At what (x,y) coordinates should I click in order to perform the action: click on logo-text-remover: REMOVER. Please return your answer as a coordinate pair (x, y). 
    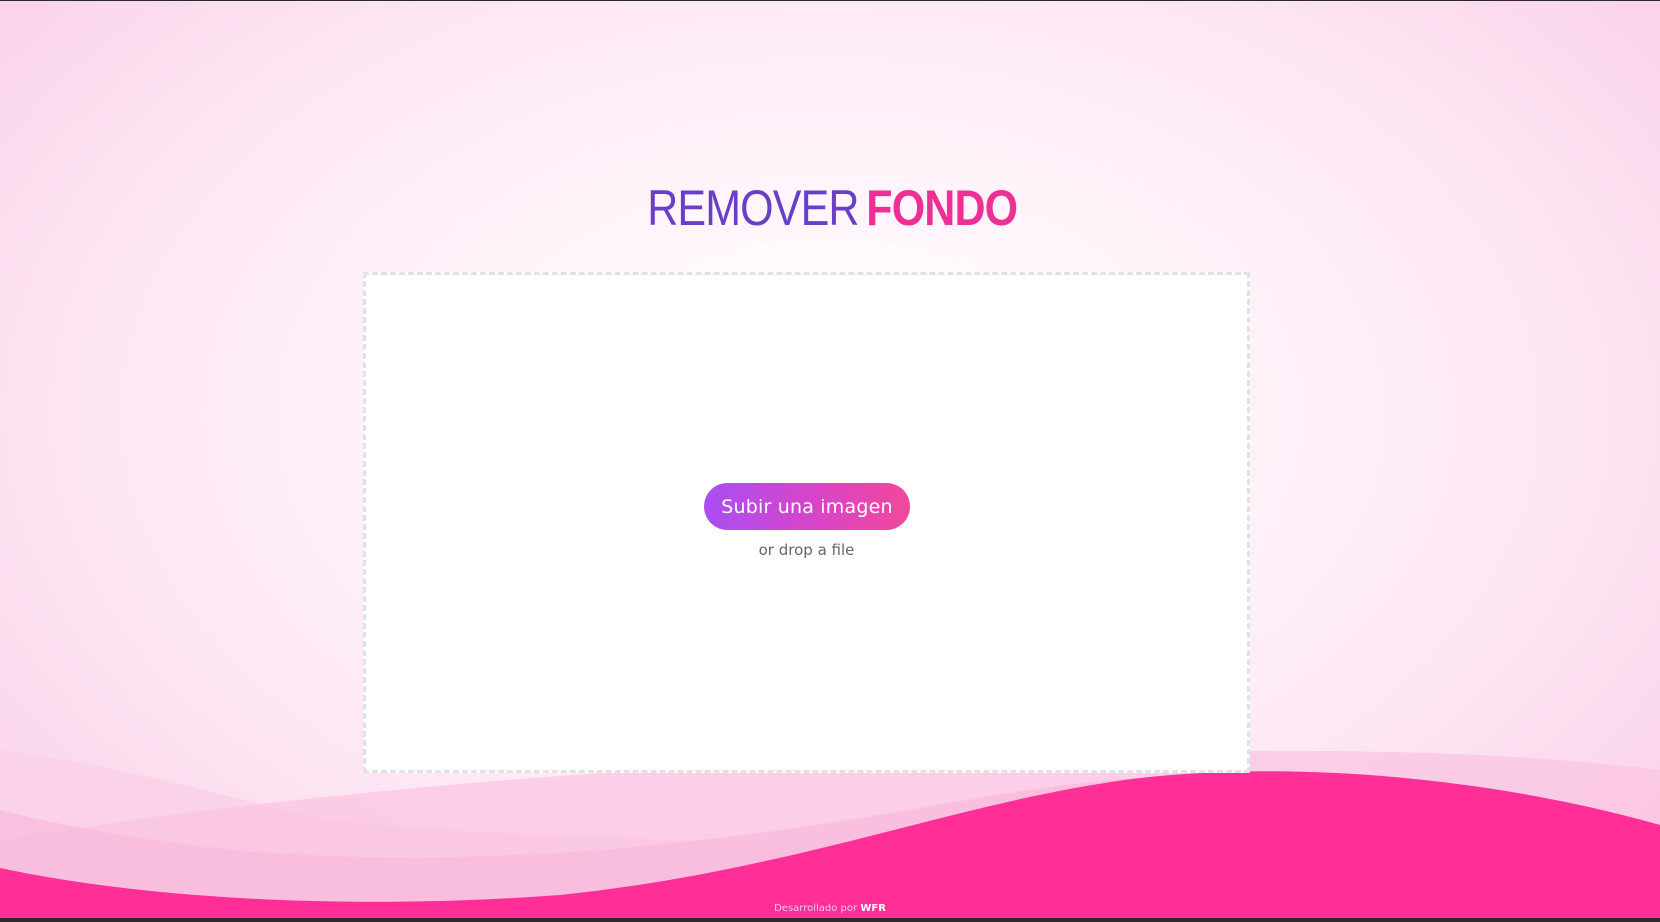
    Looking at the image, I should click on (753, 208).